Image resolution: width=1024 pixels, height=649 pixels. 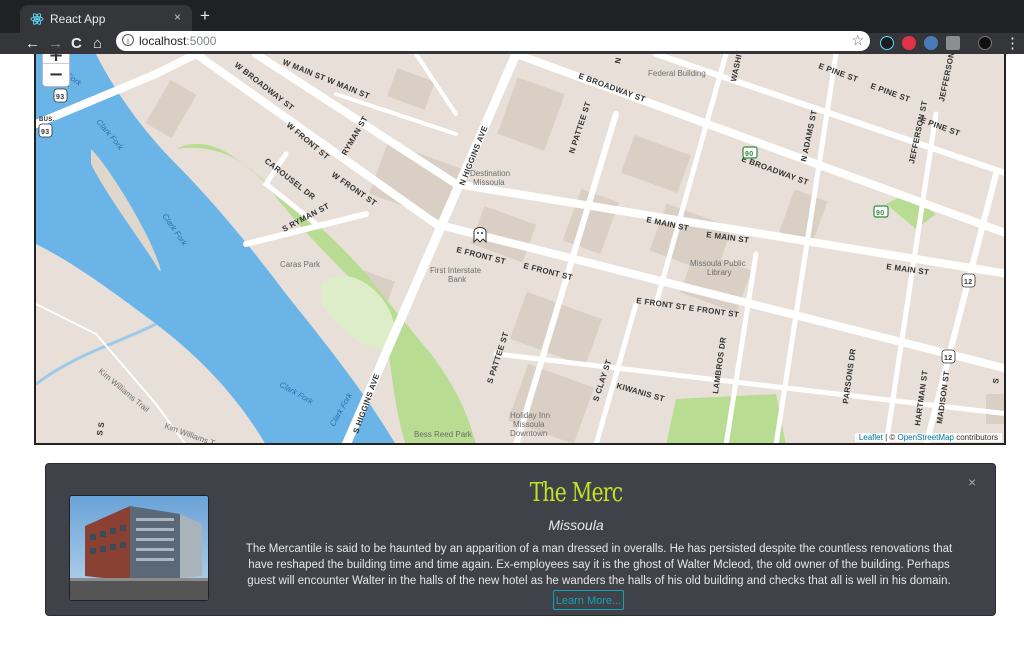 I want to click on label-shield-93: 93, so click(x=60, y=97).